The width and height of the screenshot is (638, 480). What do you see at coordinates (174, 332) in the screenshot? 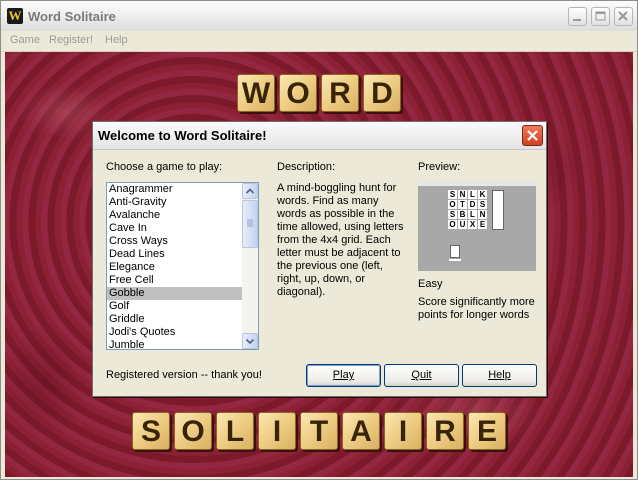
I see `list-item: Jodi's Quotes` at bounding box center [174, 332].